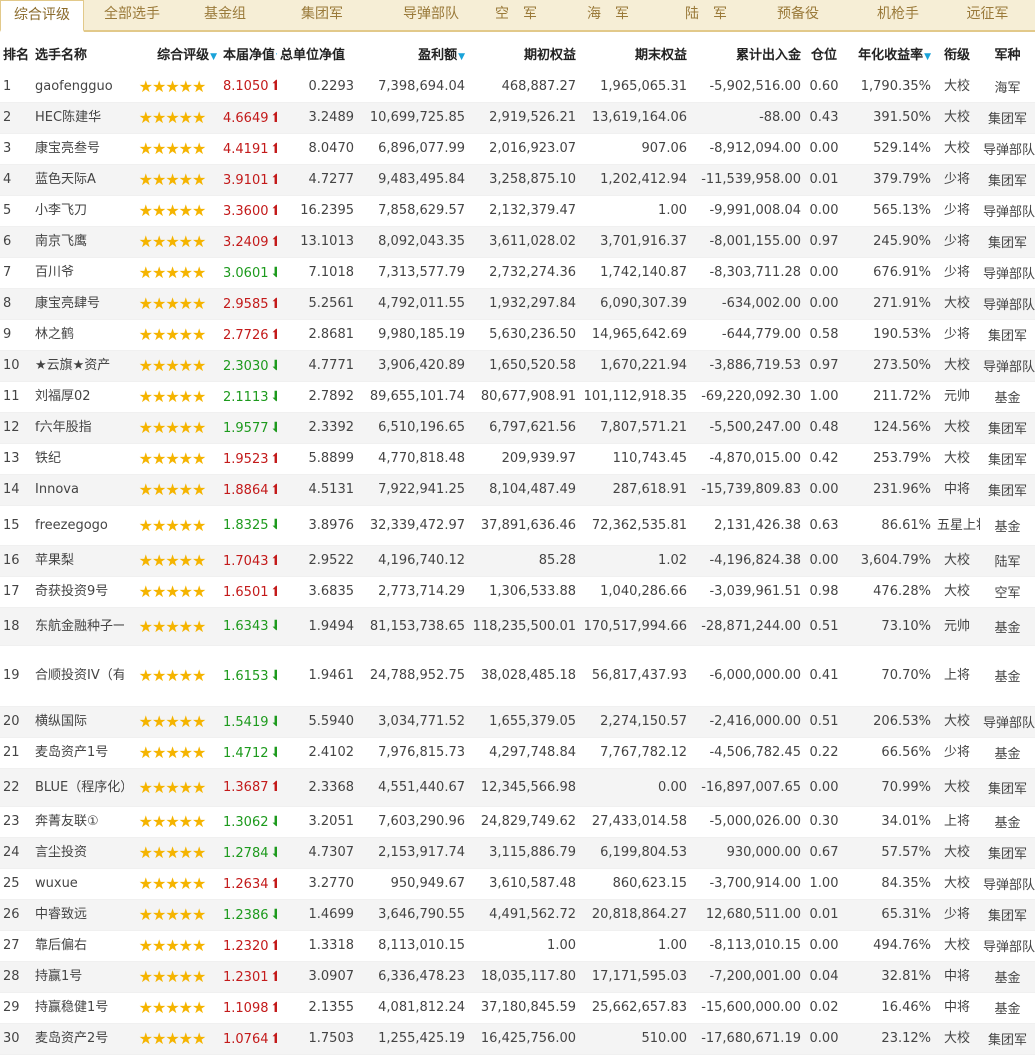  I want to click on tab-5: 空 军, so click(516, 15).